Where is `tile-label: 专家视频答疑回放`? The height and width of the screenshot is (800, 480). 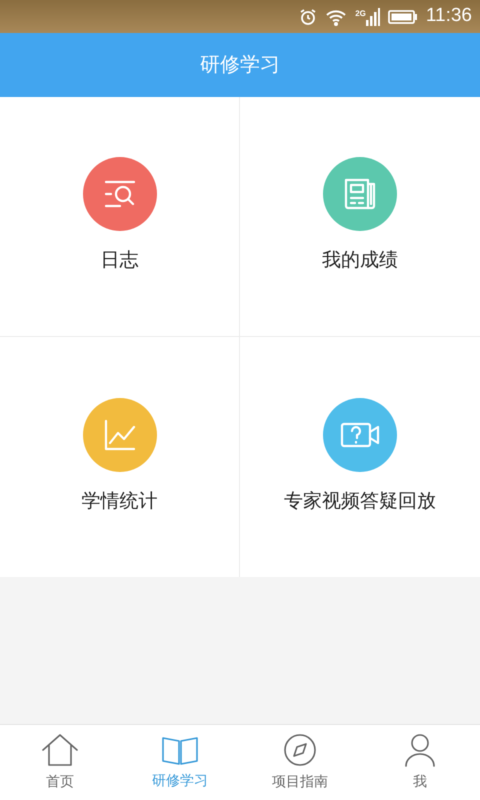 tile-label: 专家视频答疑回放 is located at coordinates (360, 502).